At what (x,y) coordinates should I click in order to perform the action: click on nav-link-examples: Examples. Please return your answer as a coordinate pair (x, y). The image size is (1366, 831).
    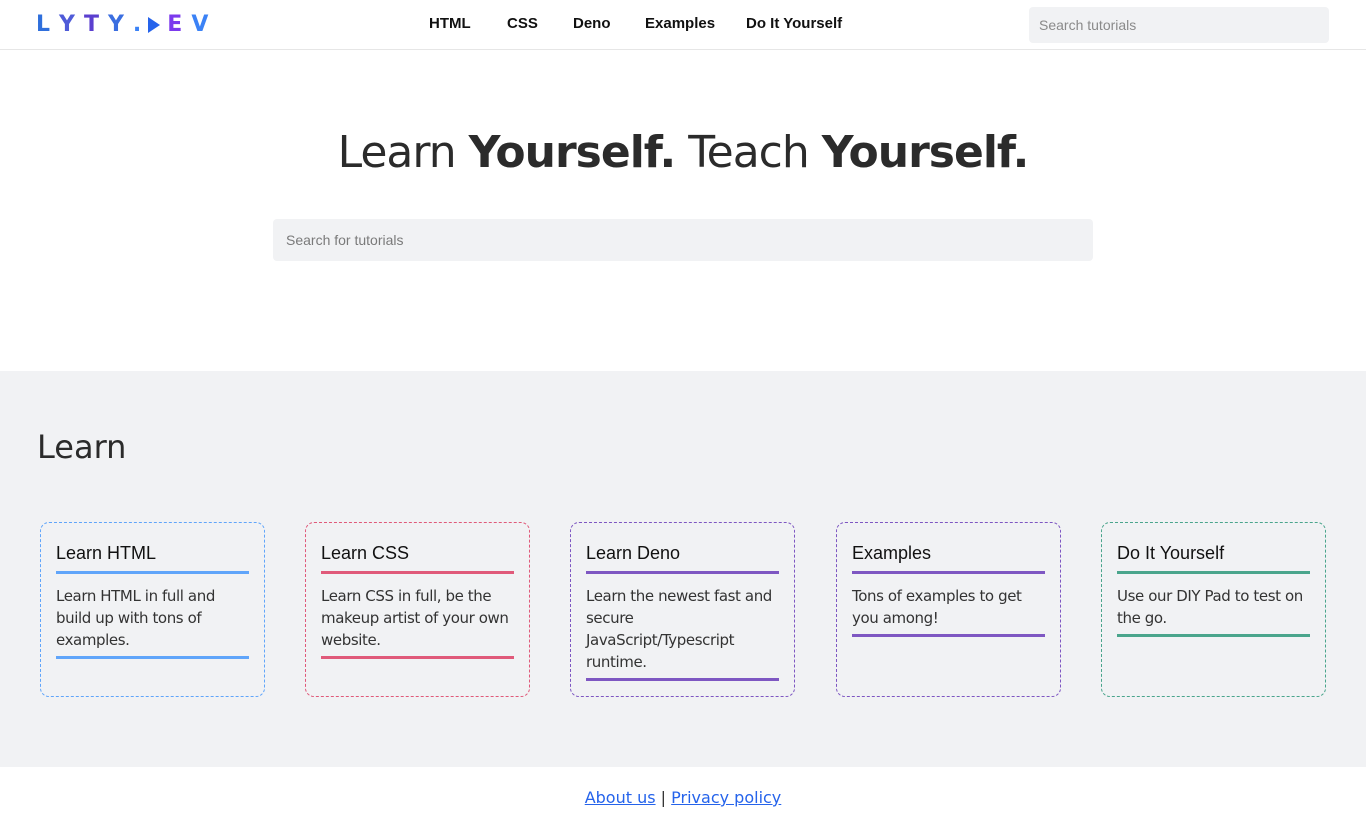
    Looking at the image, I should click on (680, 24).